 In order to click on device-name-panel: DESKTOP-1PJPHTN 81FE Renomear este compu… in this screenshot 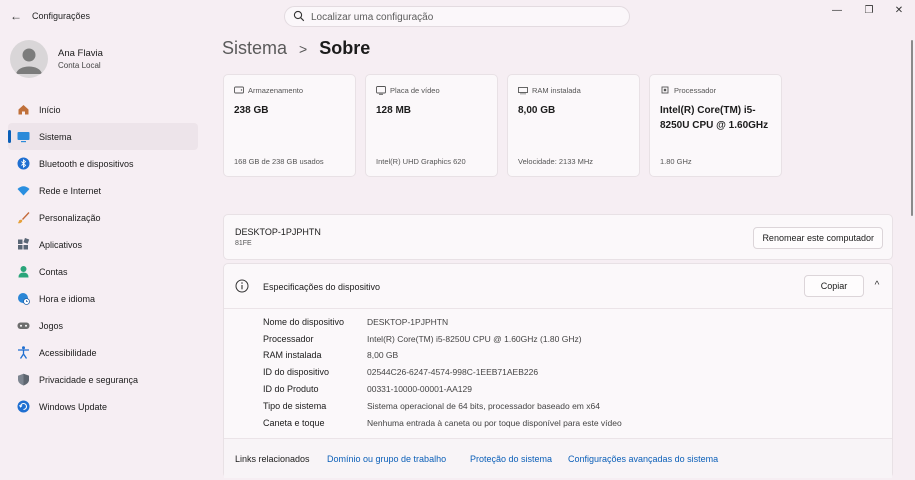, I will do `click(558, 237)`.